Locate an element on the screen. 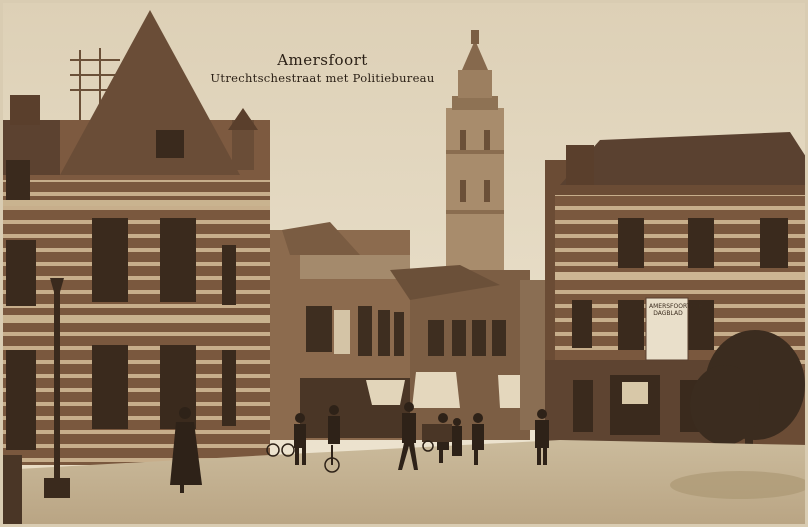  newspaper-sign-text: AMERSFOORTSCH DAGBLAD is located at coordinates (676, 310).